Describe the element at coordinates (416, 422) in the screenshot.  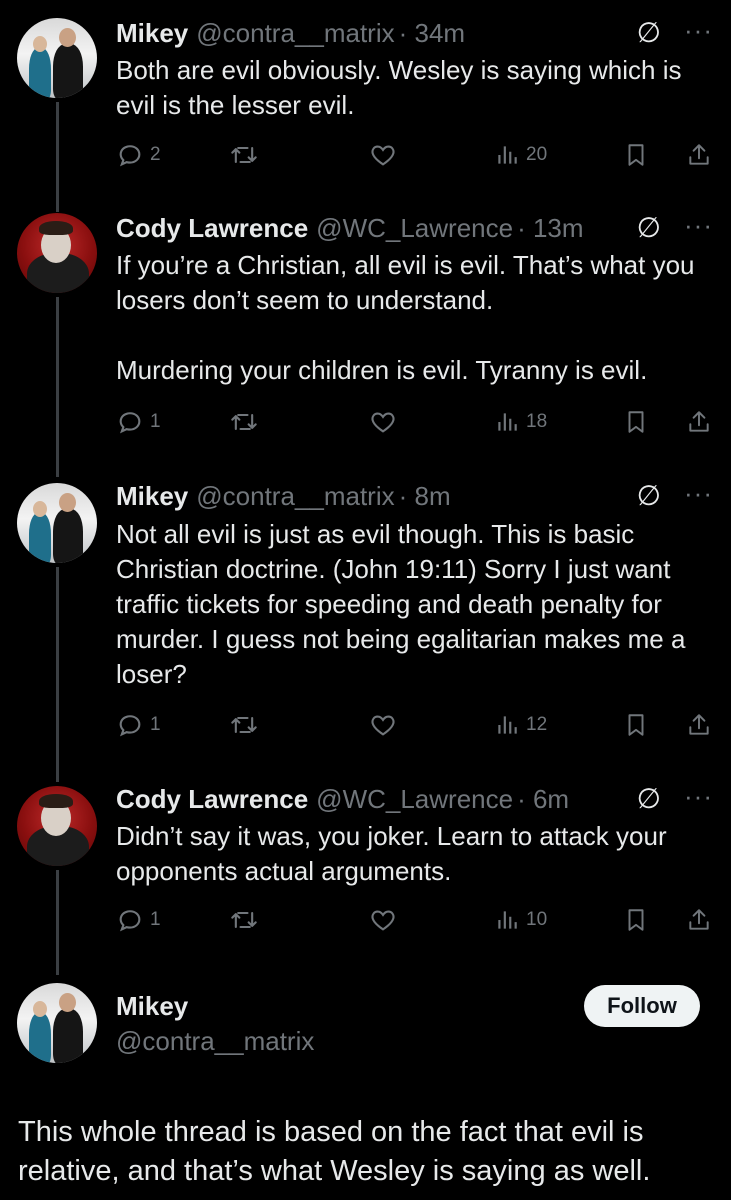
I see `tweet-actions: 1 18` at that location.